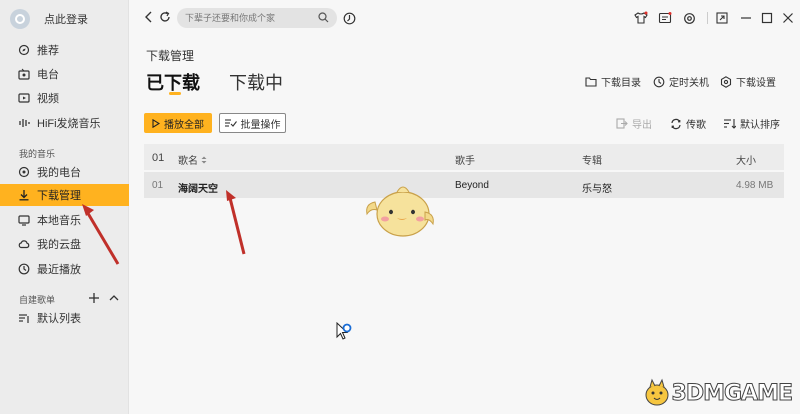 Image resolution: width=800 pixels, height=414 pixels. What do you see at coordinates (24, 220) in the screenshot?
I see `local-music-icon` at bounding box center [24, 220].